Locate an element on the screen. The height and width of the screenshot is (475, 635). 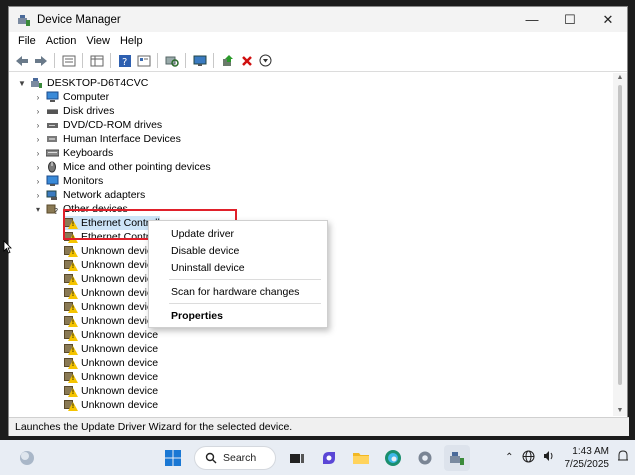
clock-time: 1:43 AM is located at coordinates (590, 451).